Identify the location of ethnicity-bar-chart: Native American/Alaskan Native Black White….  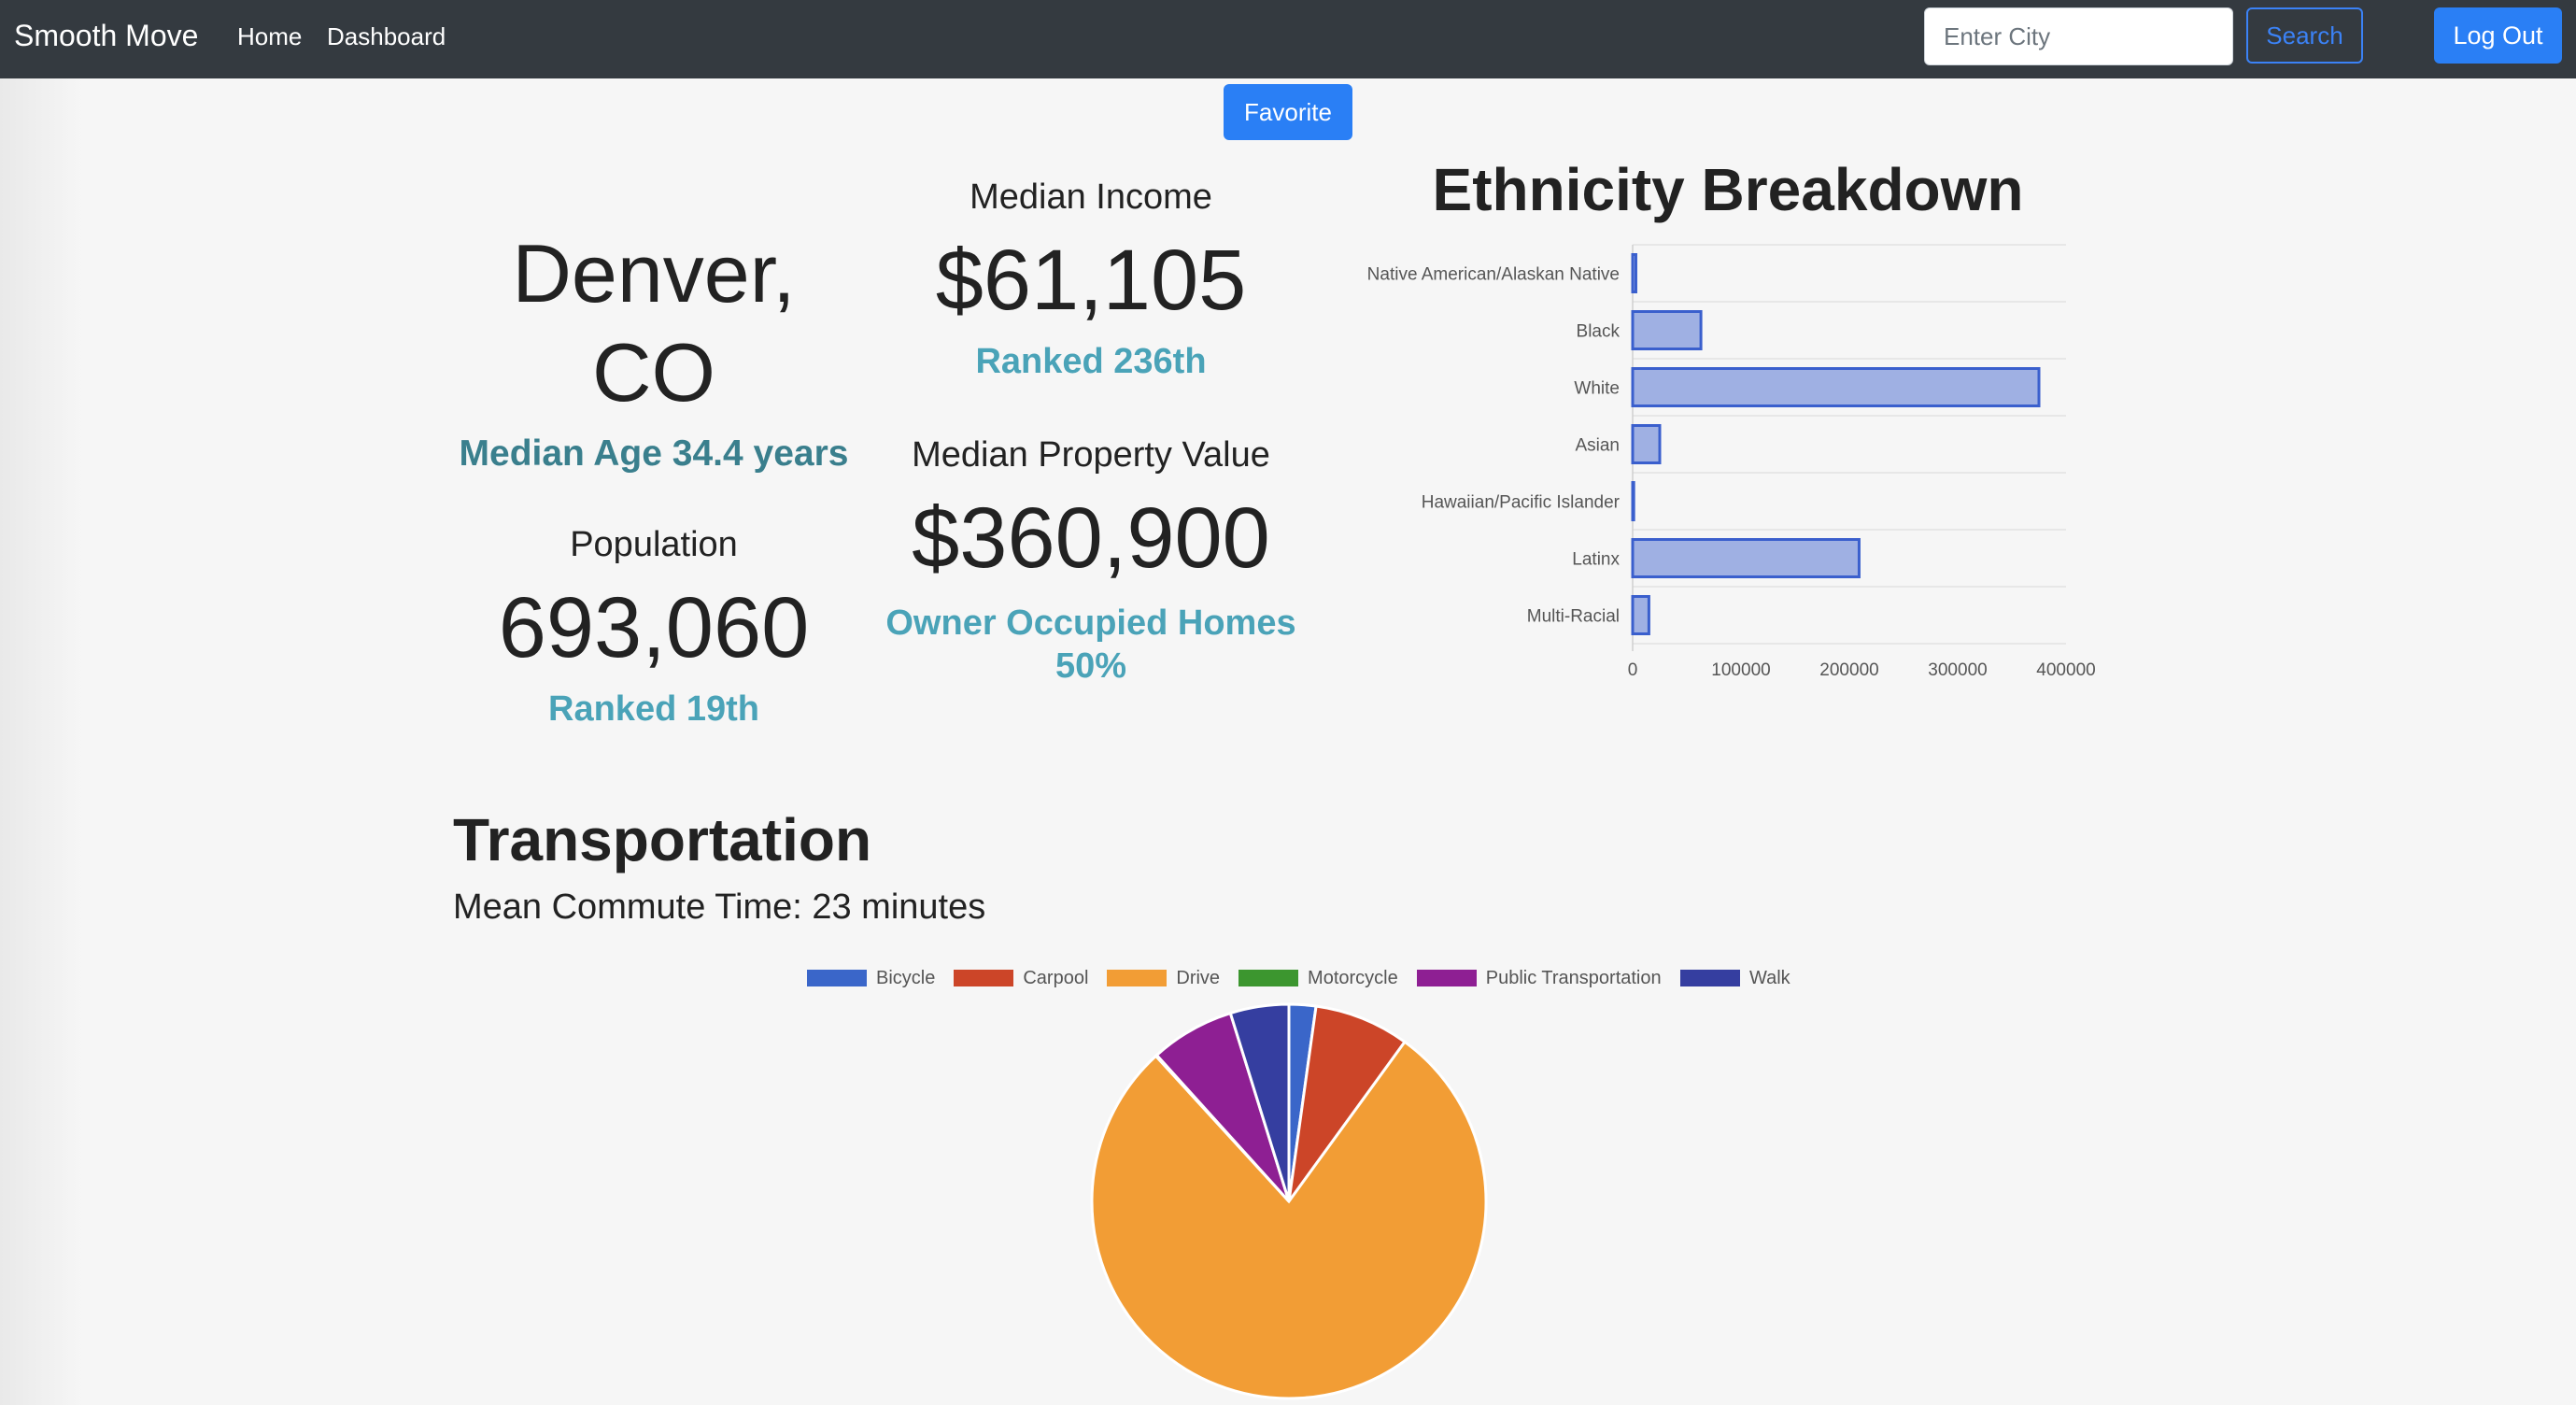
(1731, 462).